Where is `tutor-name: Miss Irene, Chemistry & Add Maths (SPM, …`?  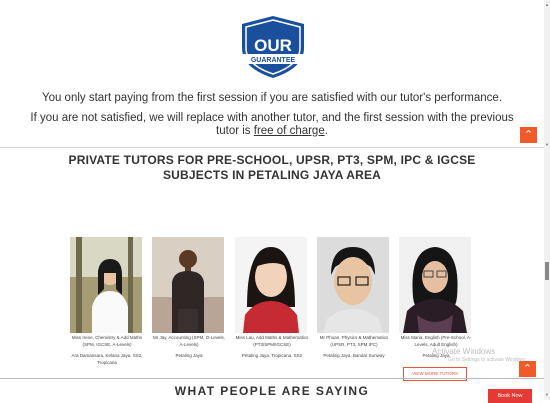
tutor-name: Miss Irene, Chemistry & Add Maths (SPM, … is located at coordinates (107, 341).